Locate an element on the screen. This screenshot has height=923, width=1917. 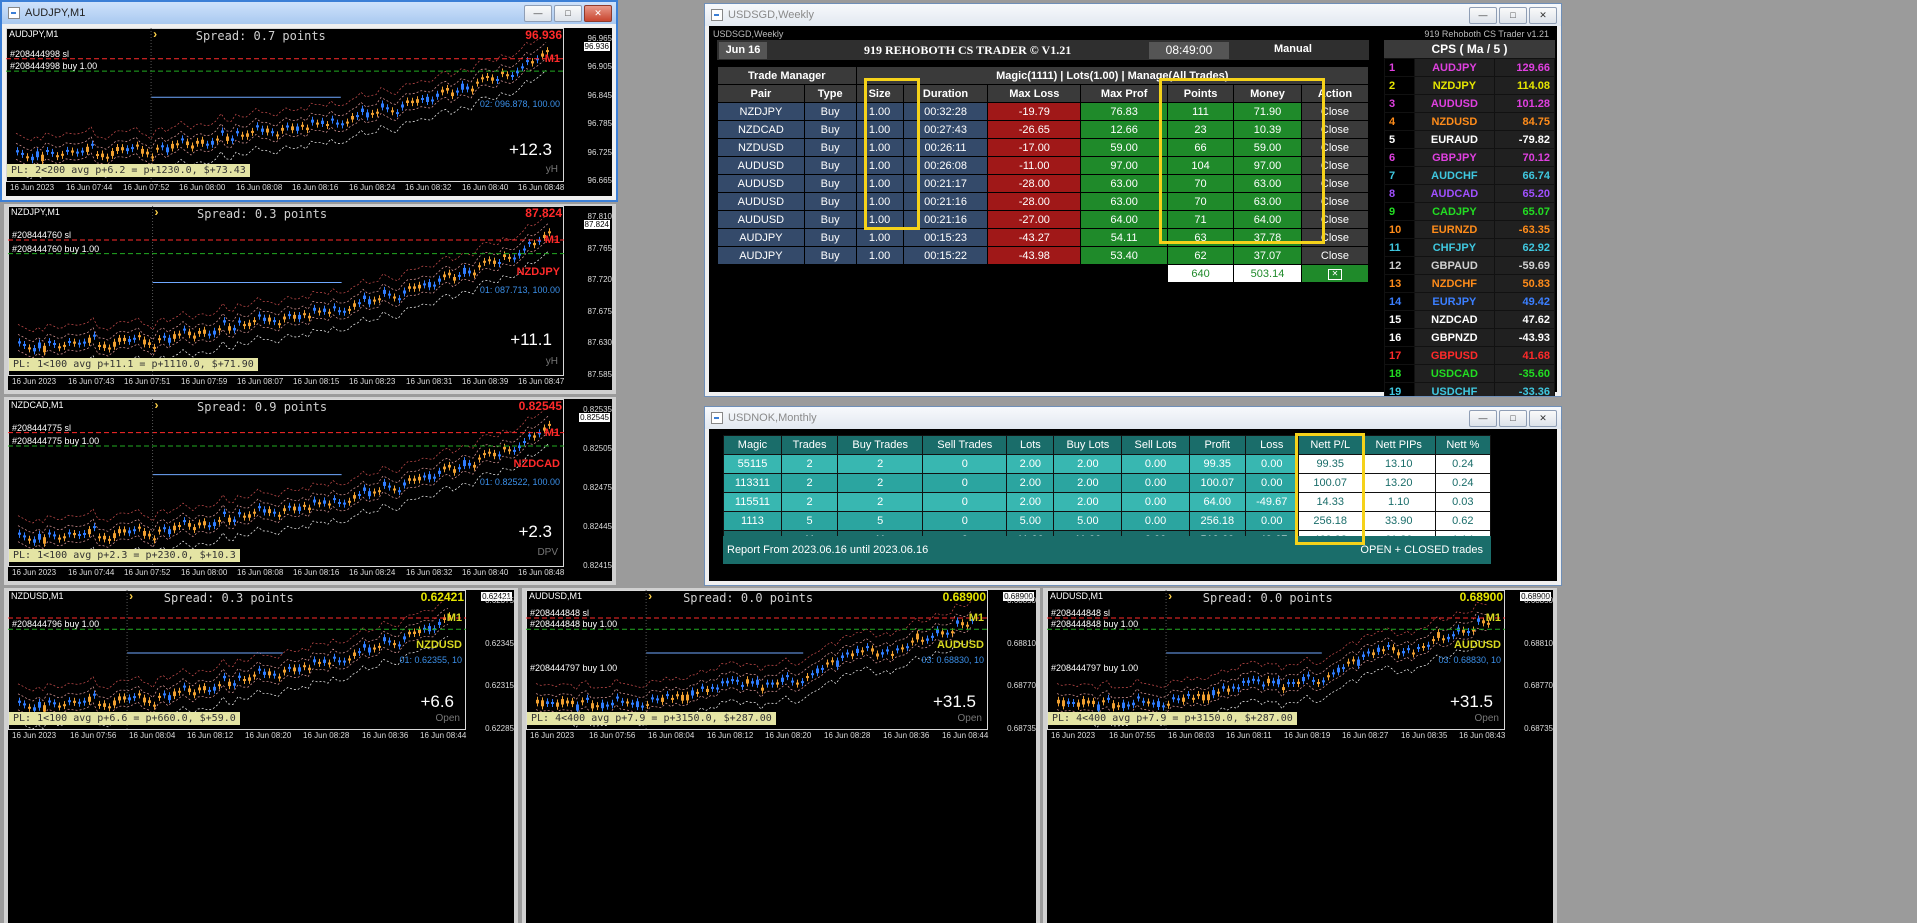
price-axis-label: 0.82535 is located at coordinates (597, 409).